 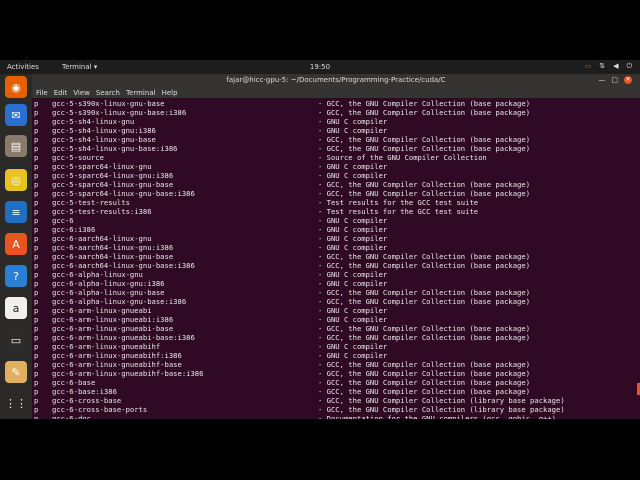 I want to click on files-icon: ▤, so click(x=16, y=146).